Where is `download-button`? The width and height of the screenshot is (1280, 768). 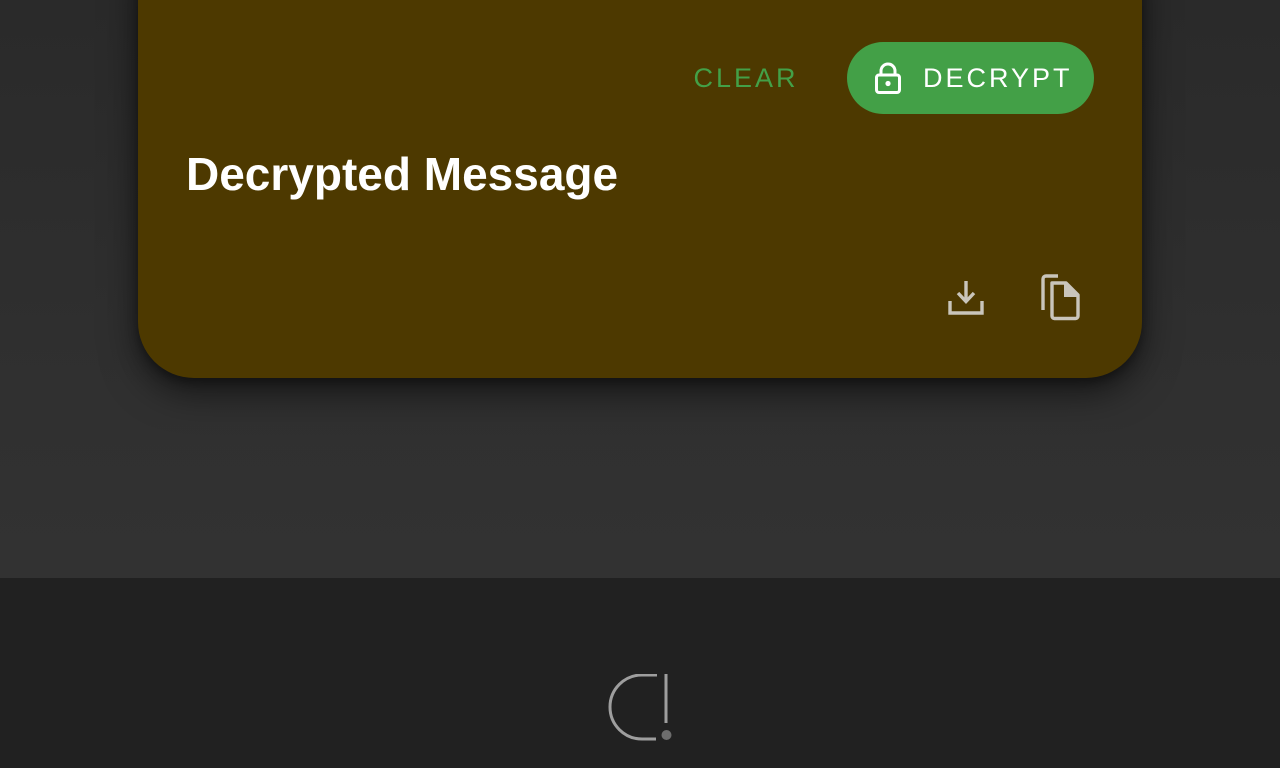 download-button is located at coordinates (966, 298).